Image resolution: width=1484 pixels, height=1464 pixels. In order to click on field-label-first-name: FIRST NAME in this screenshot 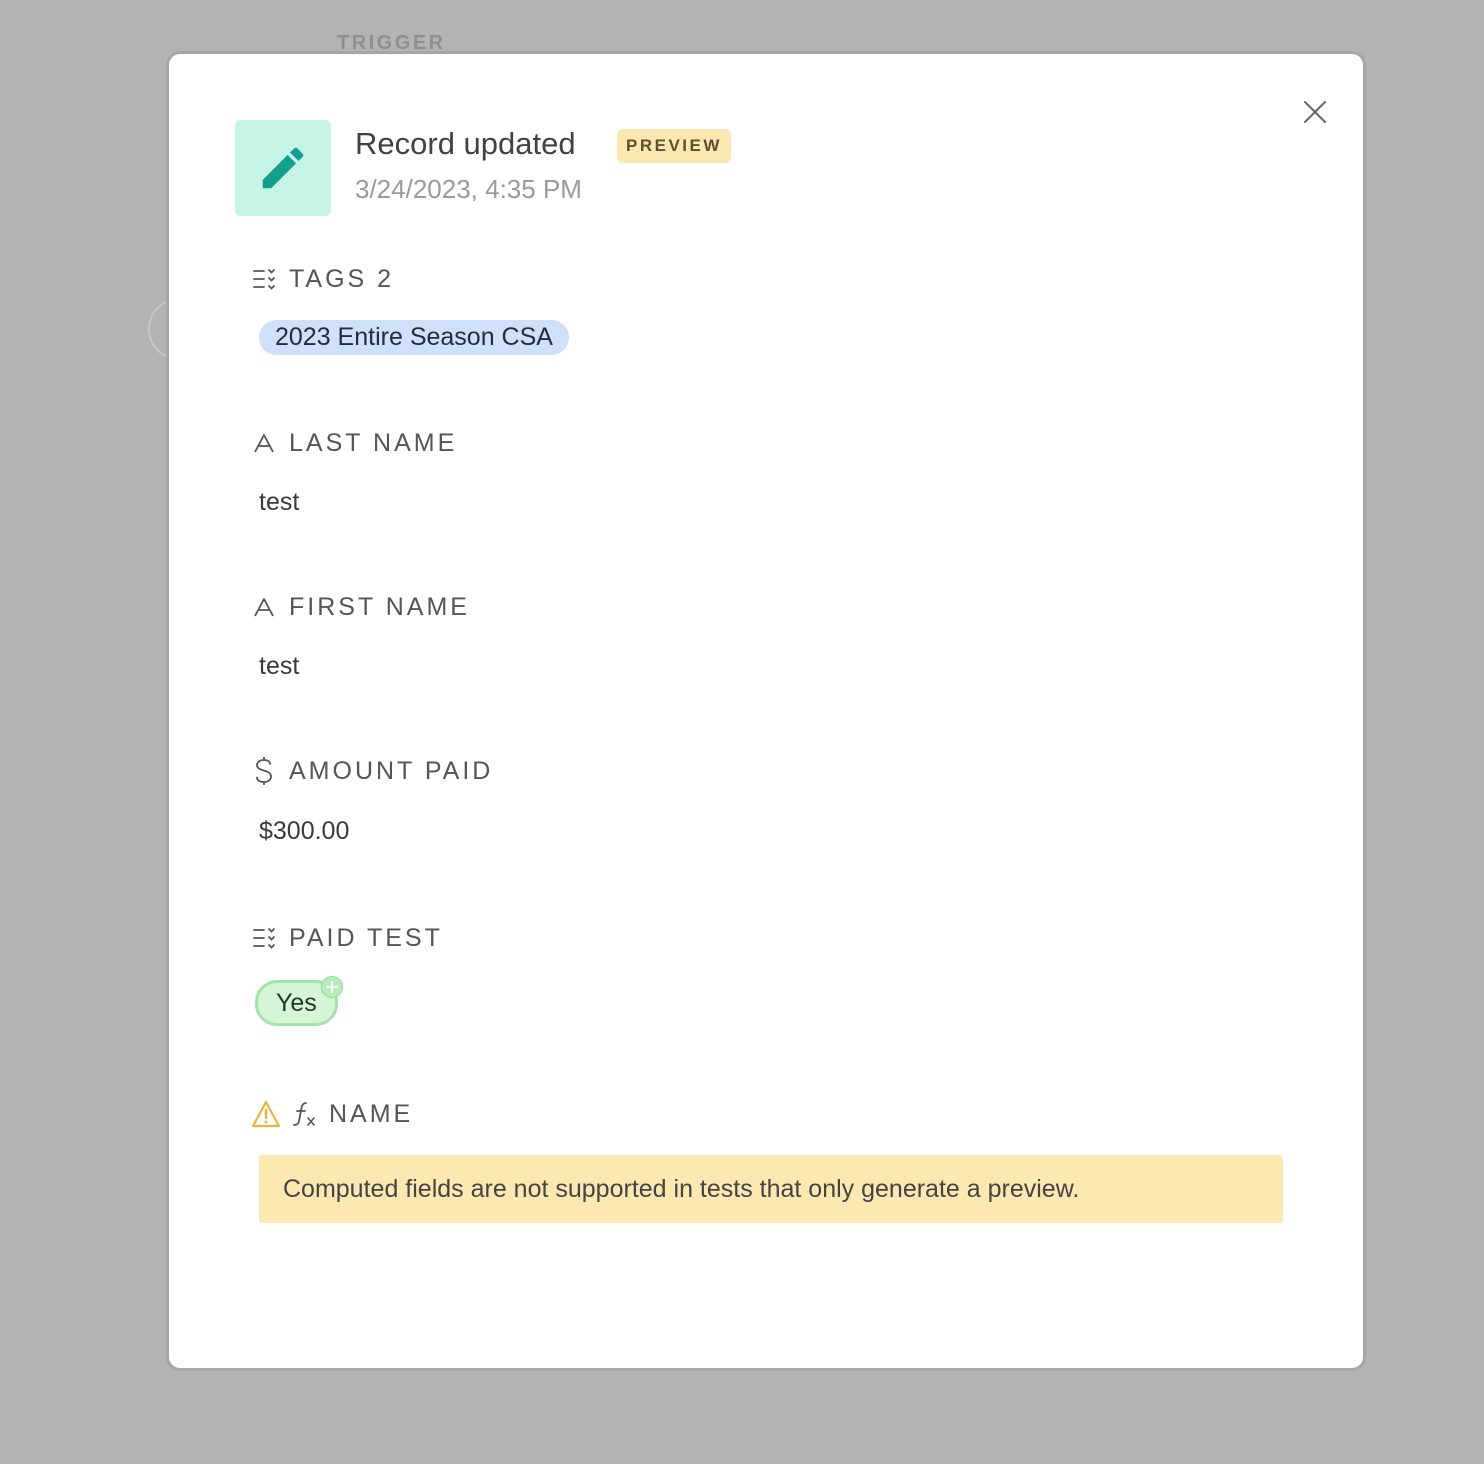, I will do `click(361, 607)`.